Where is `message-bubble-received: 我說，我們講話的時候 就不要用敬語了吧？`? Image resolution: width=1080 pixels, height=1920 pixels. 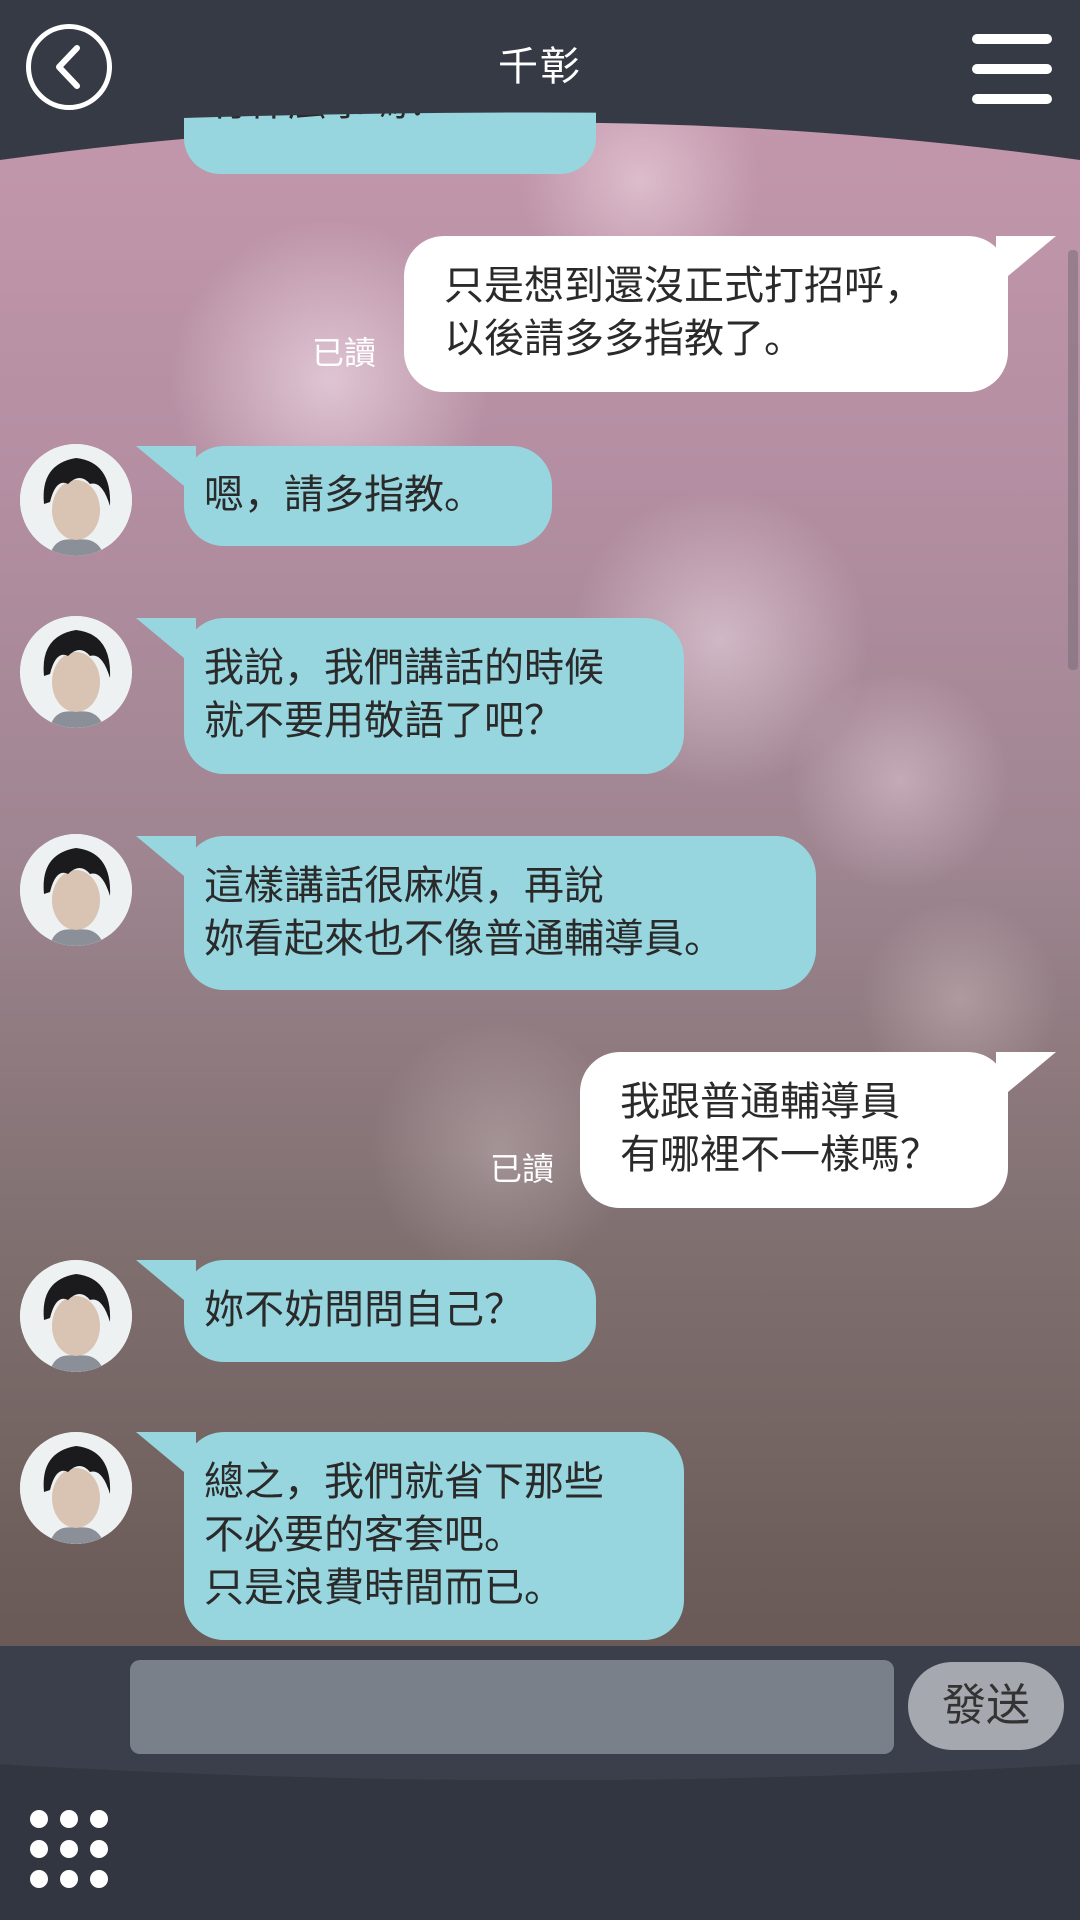
message-bubble-received: 我說，我們講話的時候 就不要用敬語了吧？ is located at coordinates (434, 696).